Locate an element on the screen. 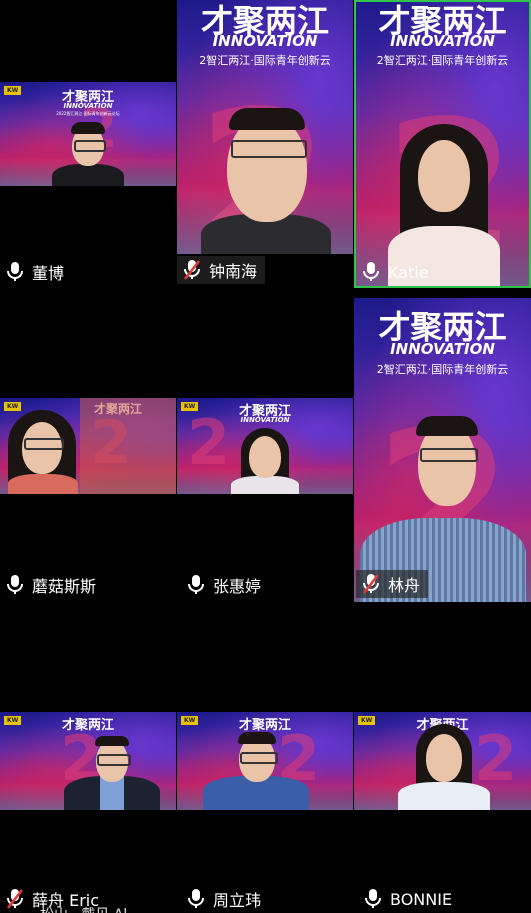  participant-name-tag: 张惠婷 is located at coordinates (225, 585).